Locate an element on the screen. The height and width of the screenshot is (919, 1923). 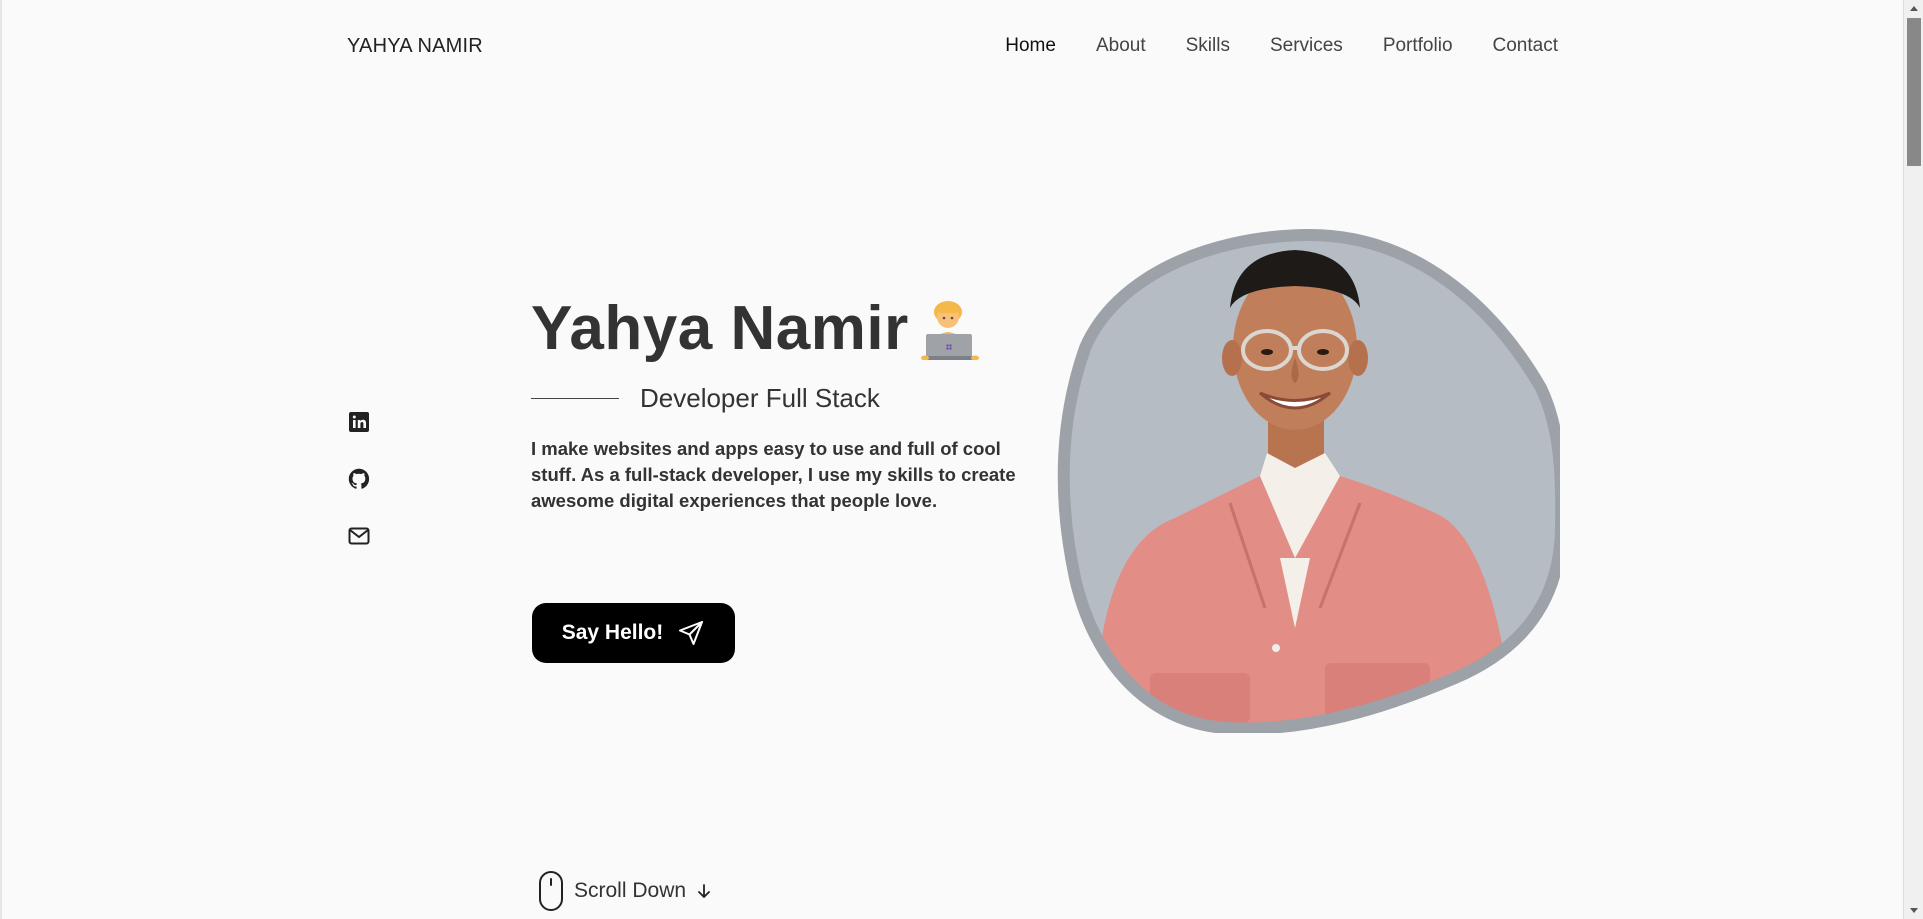
window-edge is located at coordinates (1, 459).